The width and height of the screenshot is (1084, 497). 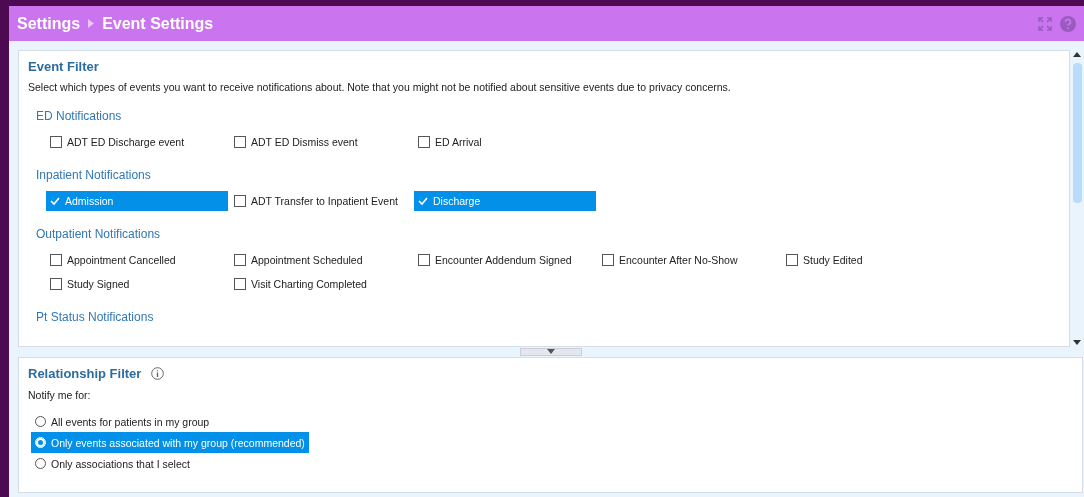 I want to click on radio-option: Only associations that I select, so click(x=112, y=463).